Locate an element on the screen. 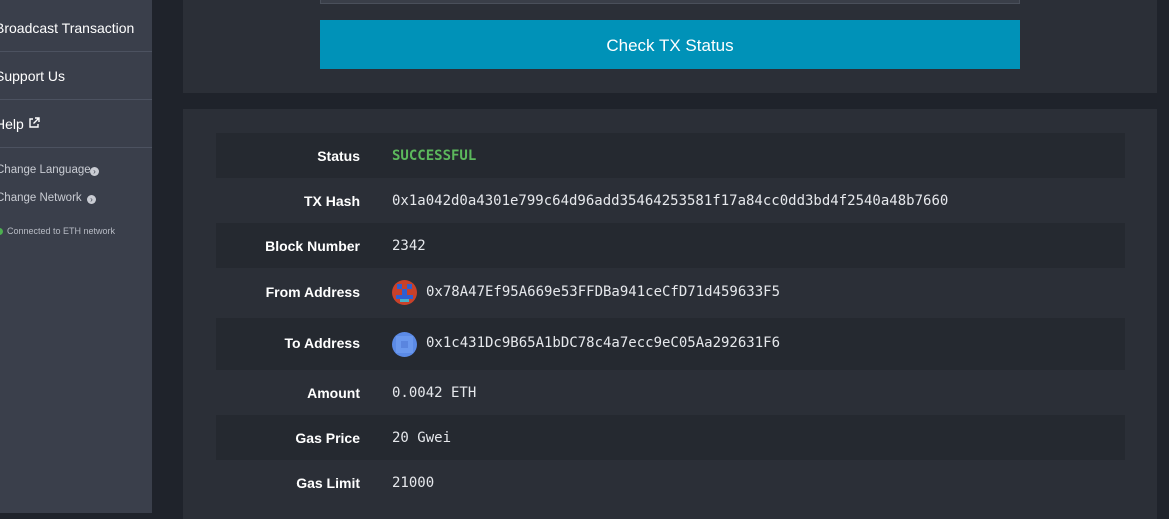 The height and width of the screenshot is (519, 1169). change-language-link: Change Language › is located at coordinates (76, 172).